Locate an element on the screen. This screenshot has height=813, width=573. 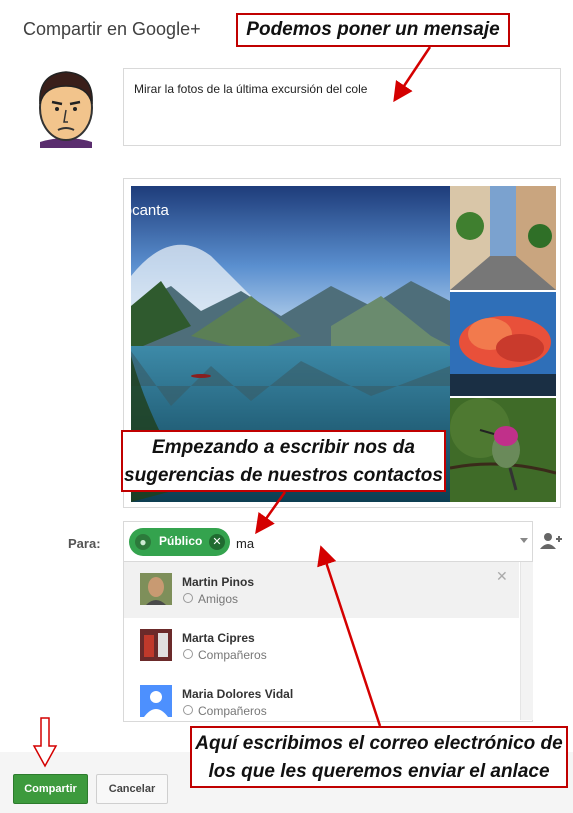
suggestion-circle: Amigos is located at coordinates (218, 599).